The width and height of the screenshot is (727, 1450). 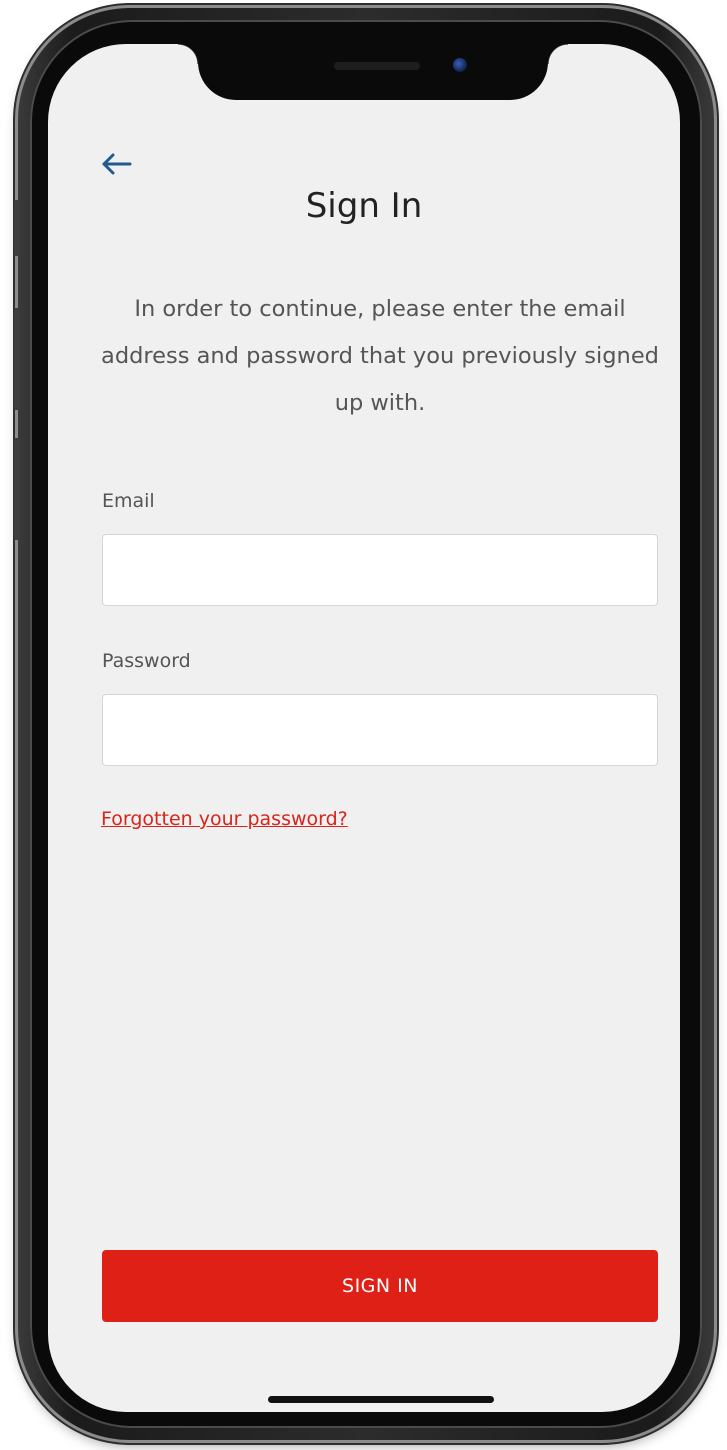 What do you see at coordinates (373, 72) in the screenshot?
I see `device-notch` at bounding box center [373, 72].